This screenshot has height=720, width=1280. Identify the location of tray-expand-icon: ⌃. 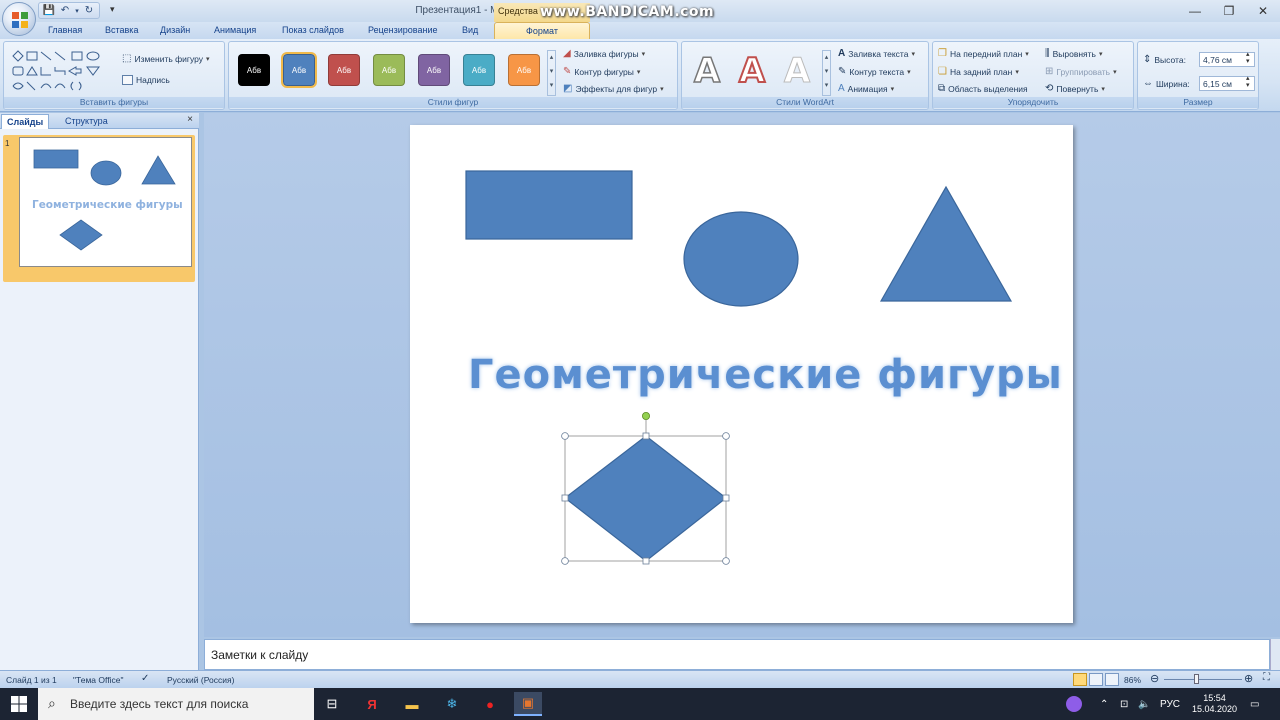
(1104, 704).